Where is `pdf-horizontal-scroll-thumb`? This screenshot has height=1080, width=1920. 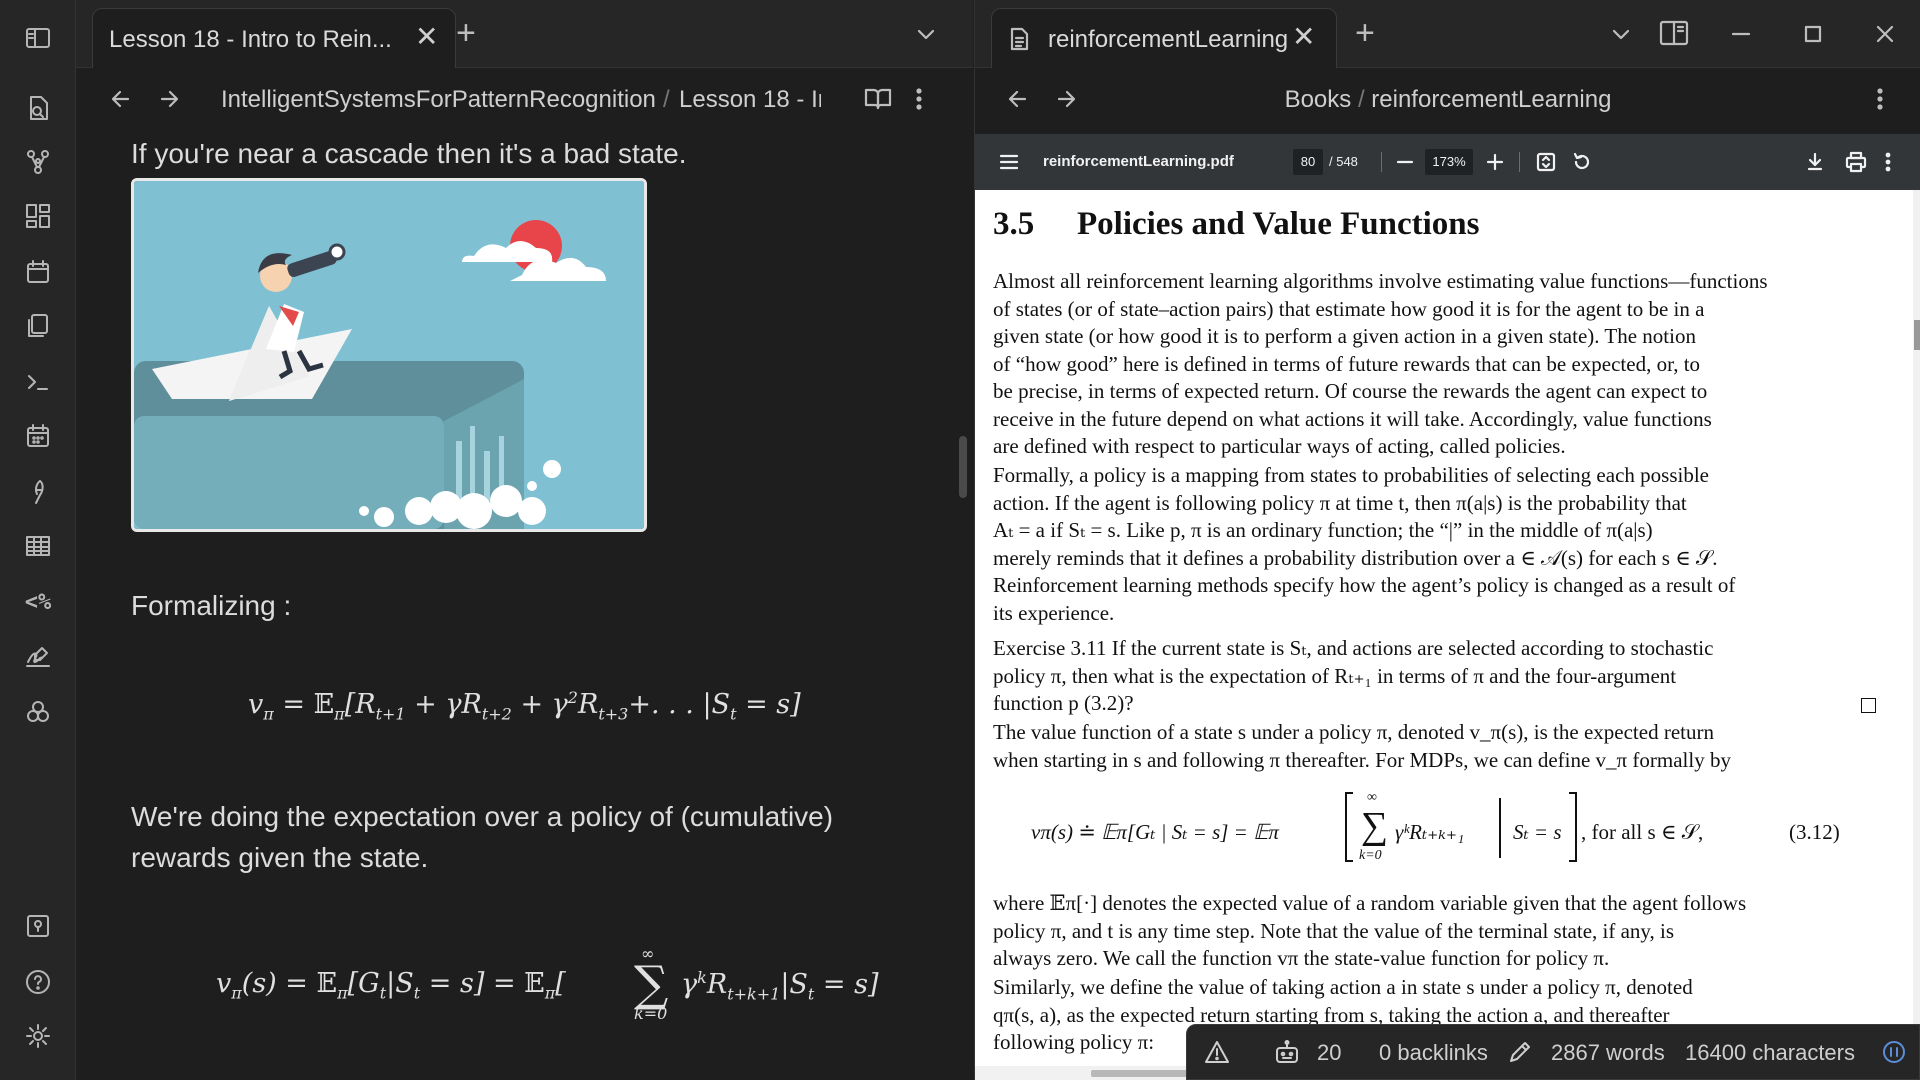
pdf-horizontal-scroll-thumb is located at coordinates (1141, 1073).